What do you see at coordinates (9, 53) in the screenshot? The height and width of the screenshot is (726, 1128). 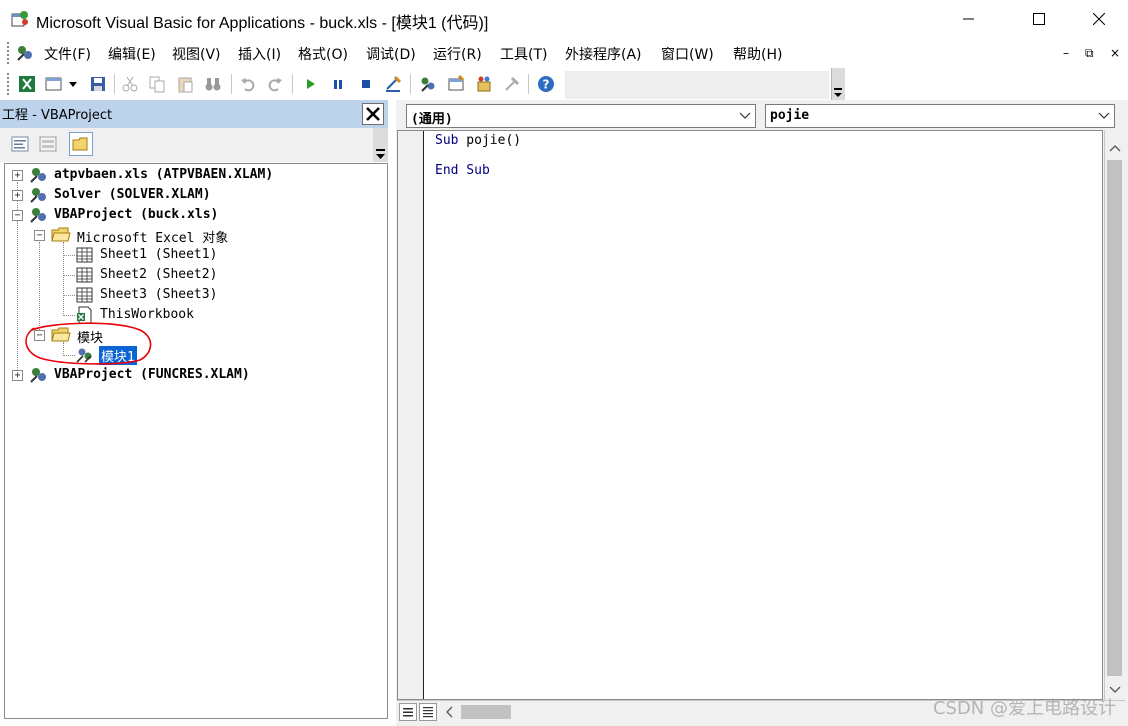 I see `menubar-grip` at bounding box center [9, 53].